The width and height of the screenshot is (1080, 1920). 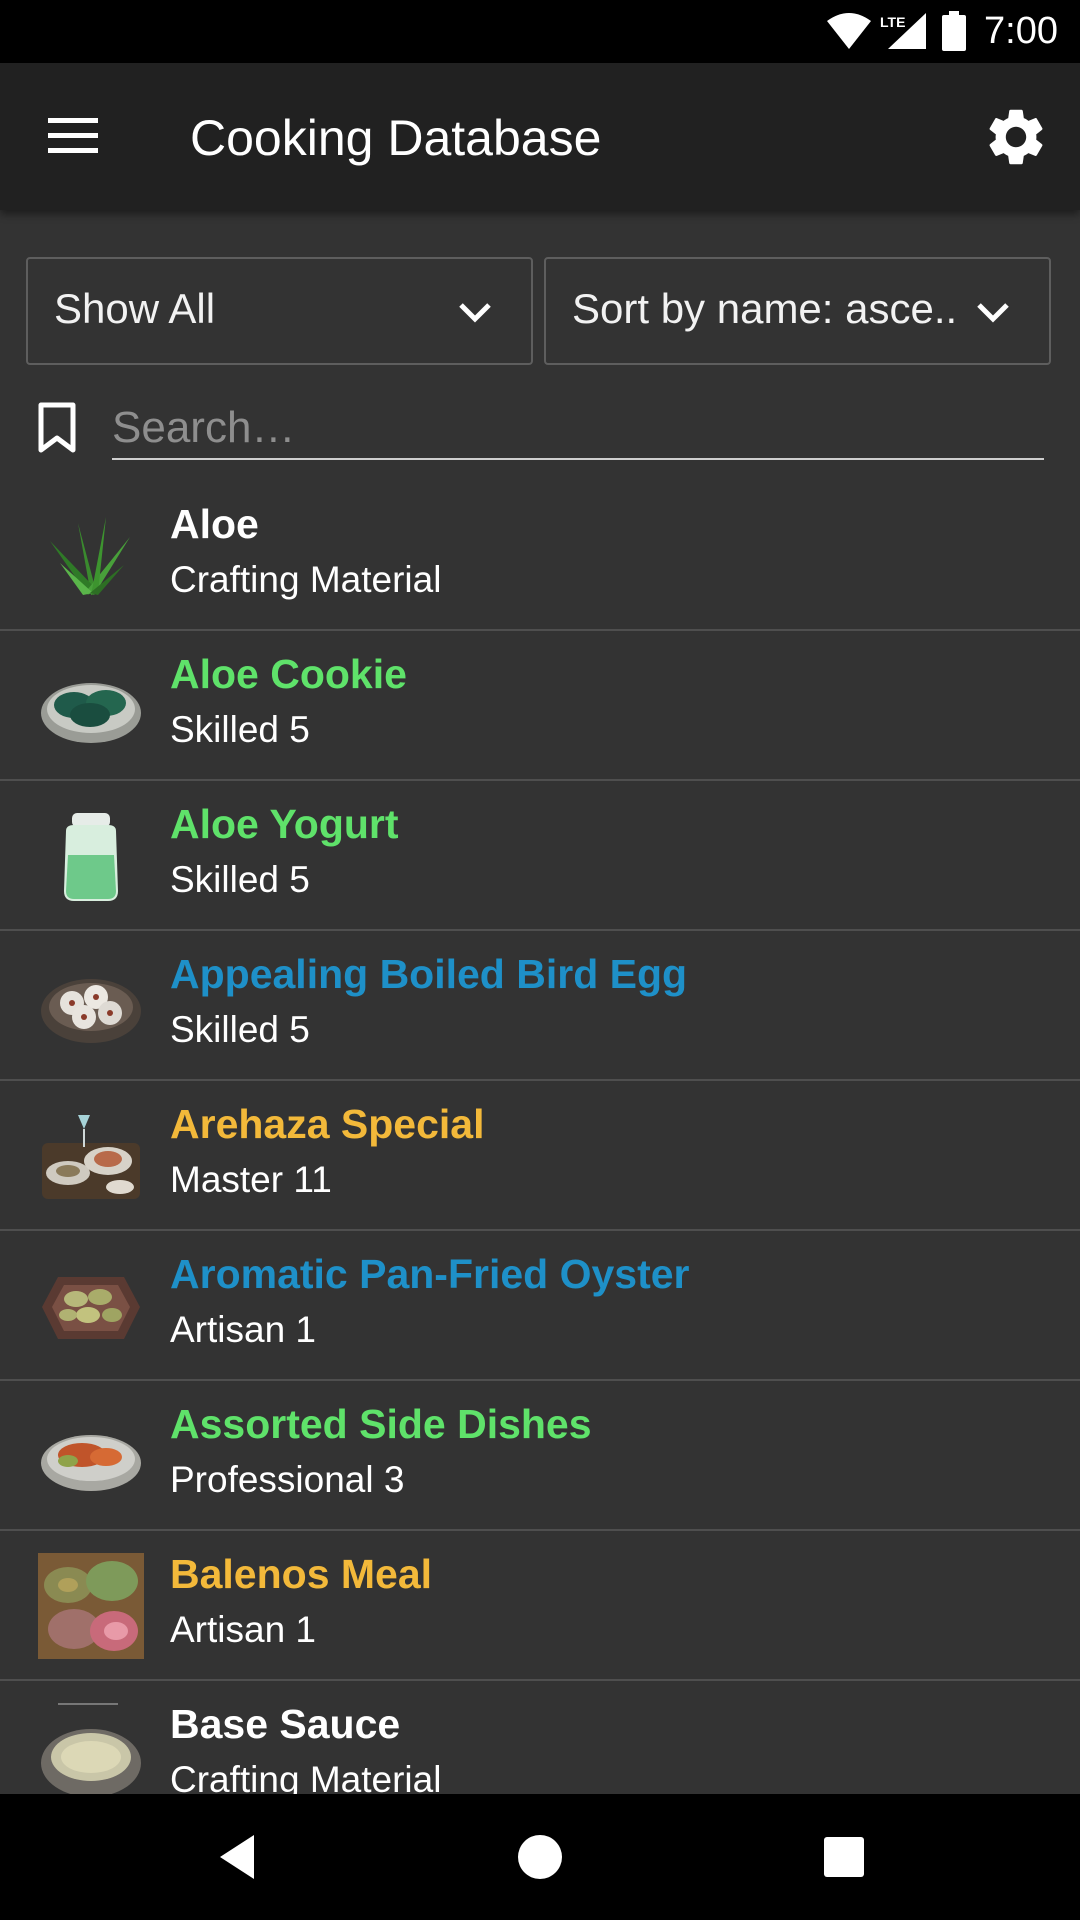 What do you see at coordinates (251, 1179) in the screenshot?
I see `item-subtitle: Master 11` at bounding box center [251, 1179].